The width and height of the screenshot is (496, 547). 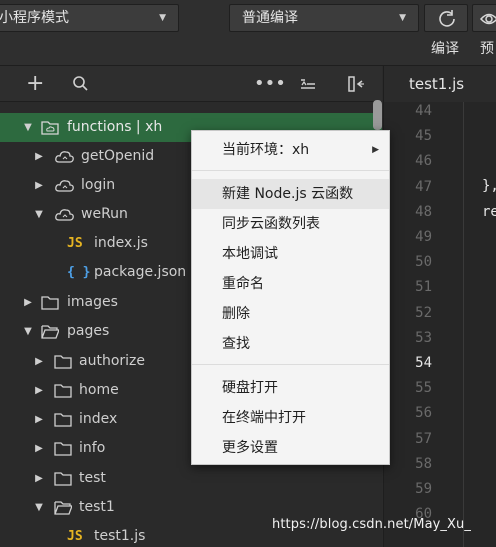 What do you see at coordinates (112, 361) in the screenshot?
I see `tree-item-label: authorize` at bounding box center [112, 361].